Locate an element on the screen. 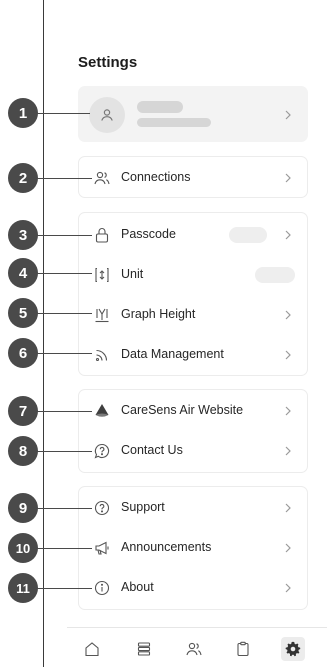 Image resolution: width=336 pixels, height=667 pixels. tab-home is located at coordinates (92, 649).